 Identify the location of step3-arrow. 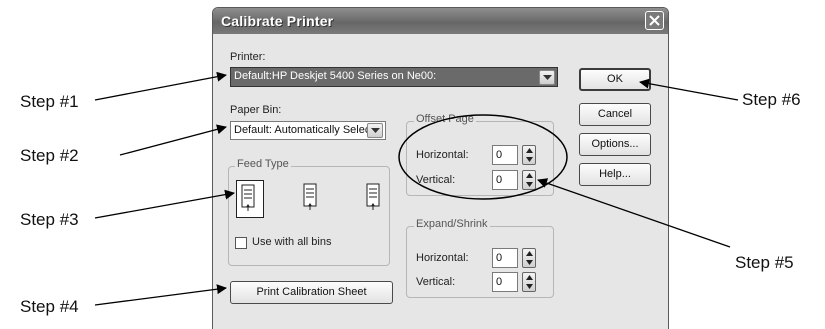
(164, 204).